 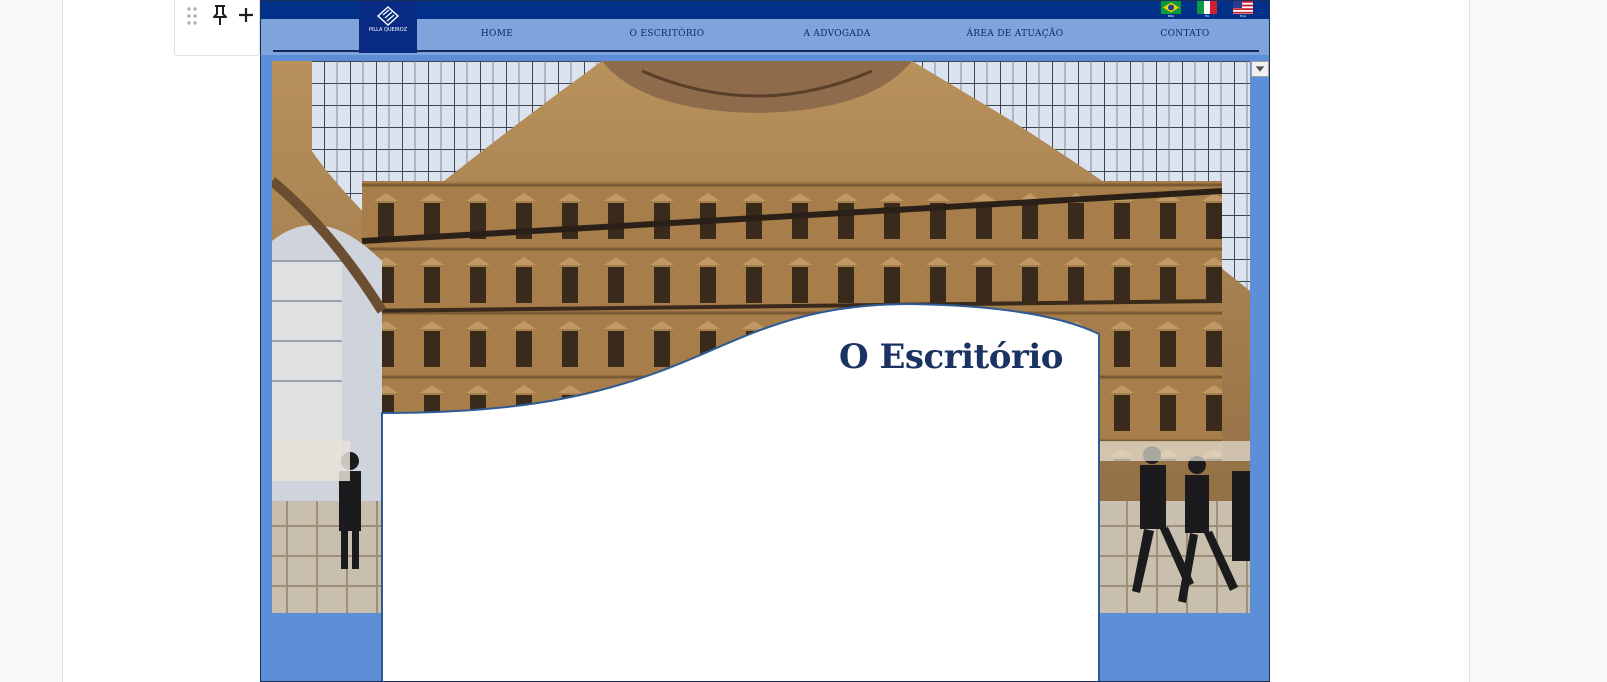 I want to click on page-heading: O Escritório, so click(x=951, y=357).